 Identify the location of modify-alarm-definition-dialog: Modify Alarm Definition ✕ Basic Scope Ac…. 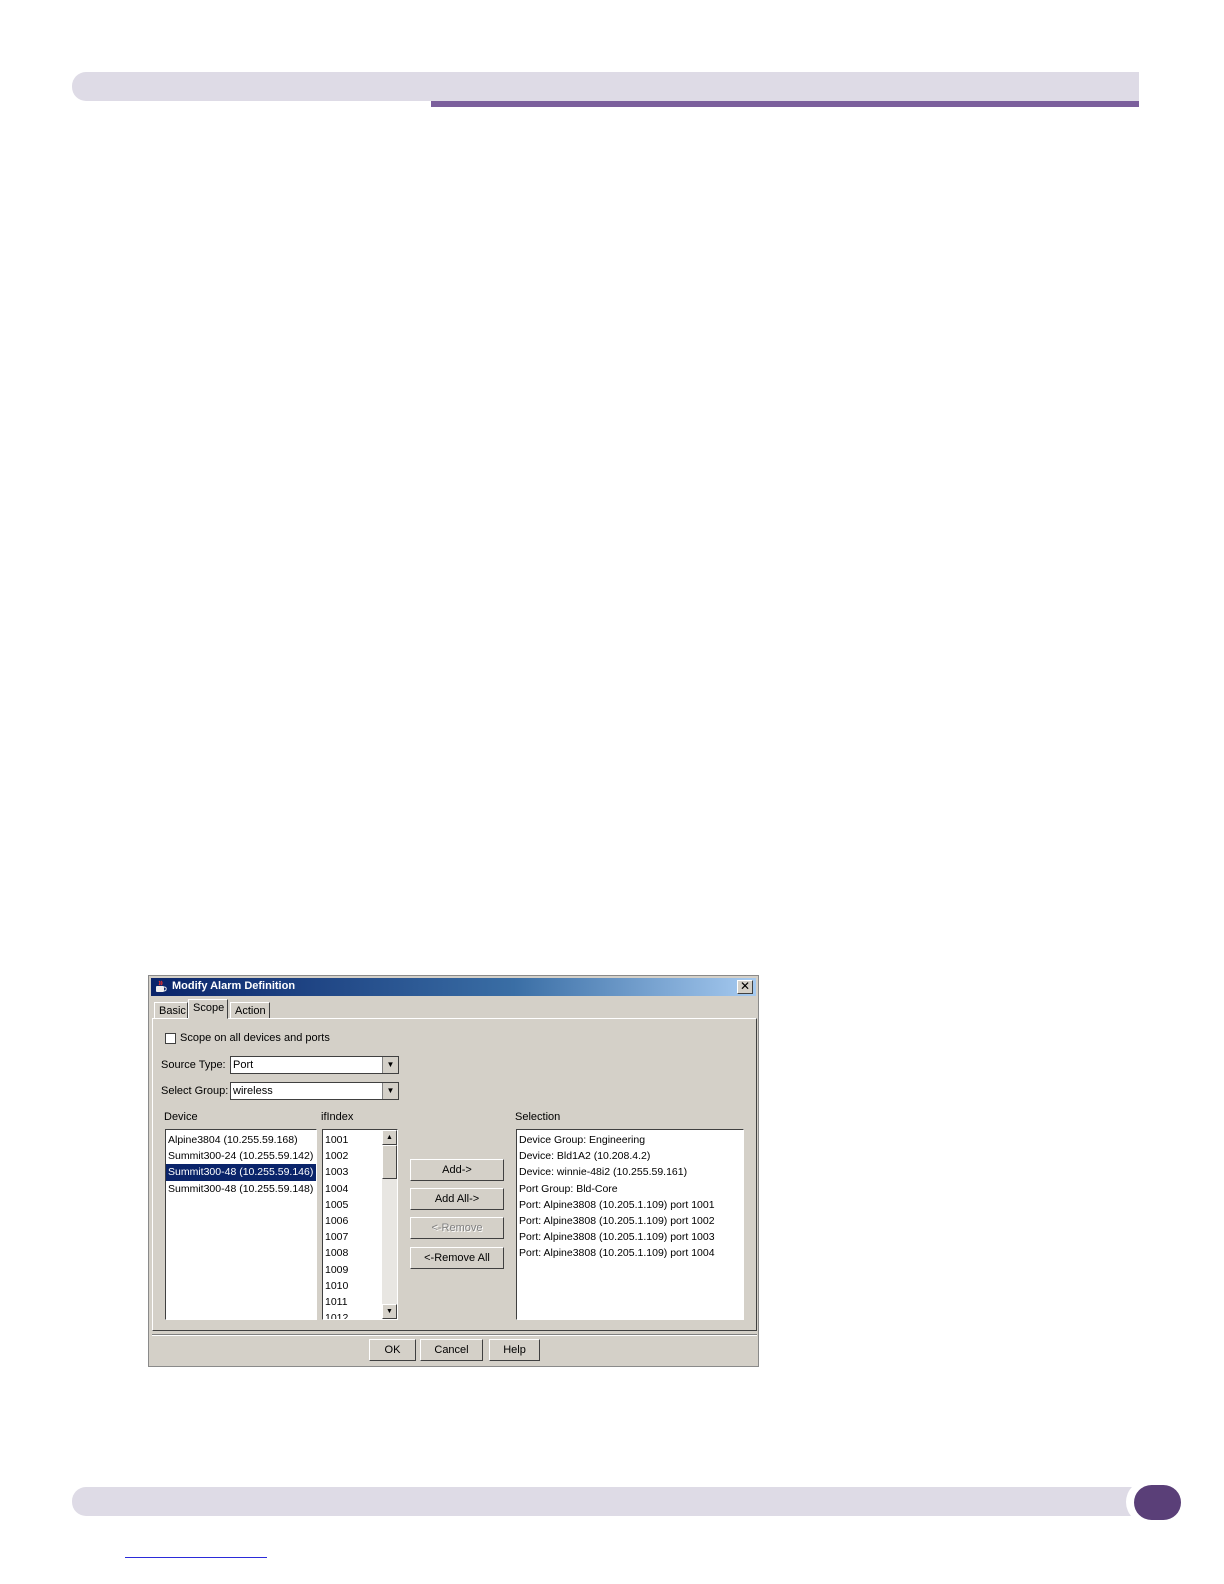
(453, 1171).